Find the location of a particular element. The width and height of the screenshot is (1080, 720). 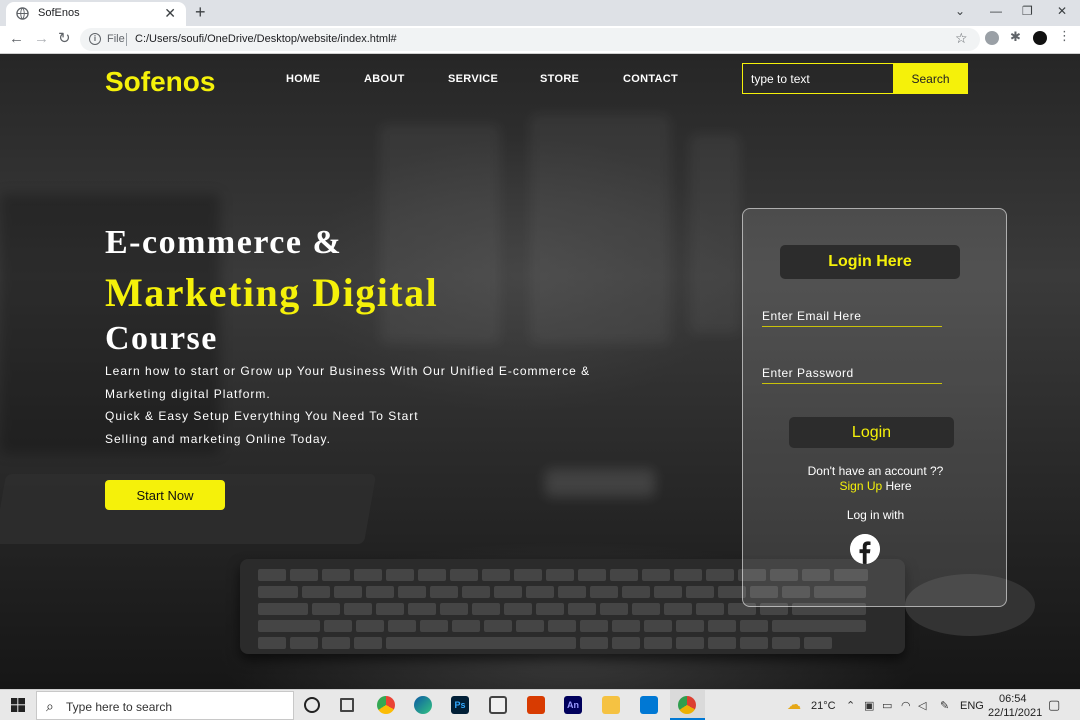

photoshop-icon: Ps is located at coordinates (460, 705).